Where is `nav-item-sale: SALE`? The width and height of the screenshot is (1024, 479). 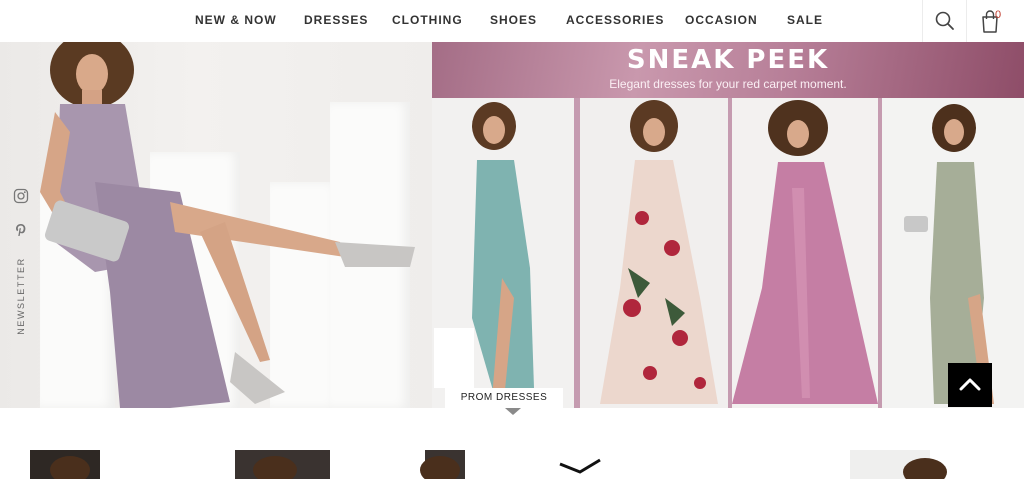
nav-item-sale: SALE is located at coordinates (805, 20).